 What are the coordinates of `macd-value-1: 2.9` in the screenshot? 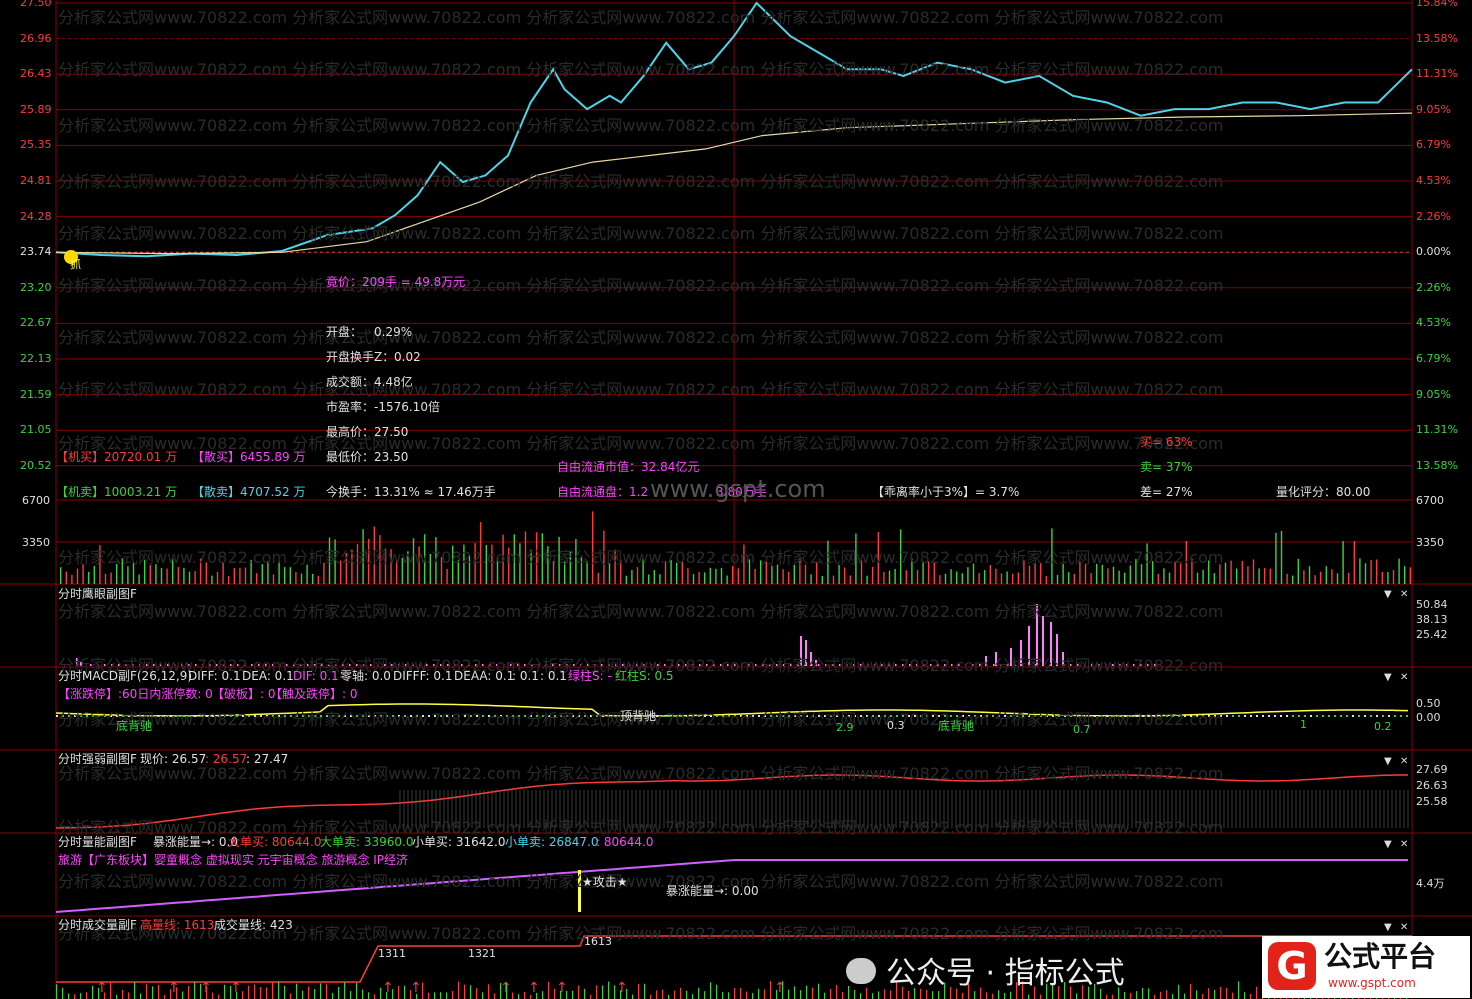 It's located at (845, 727).